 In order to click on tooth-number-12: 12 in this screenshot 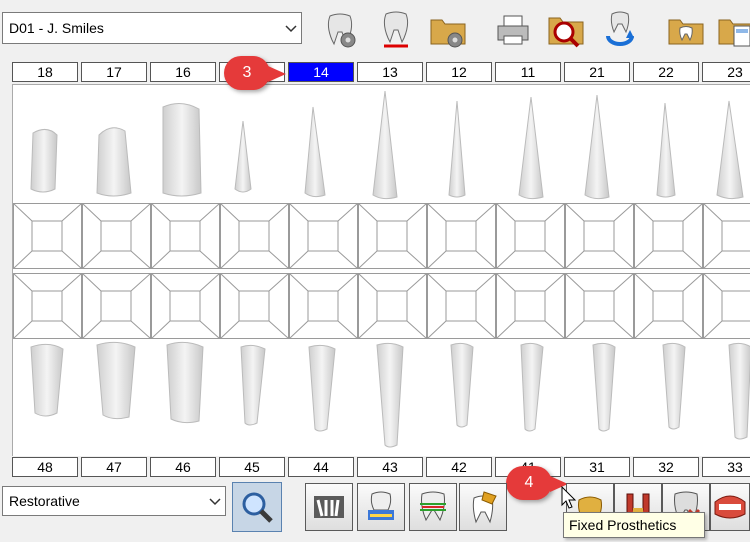, I will do `click(459, 72)`.